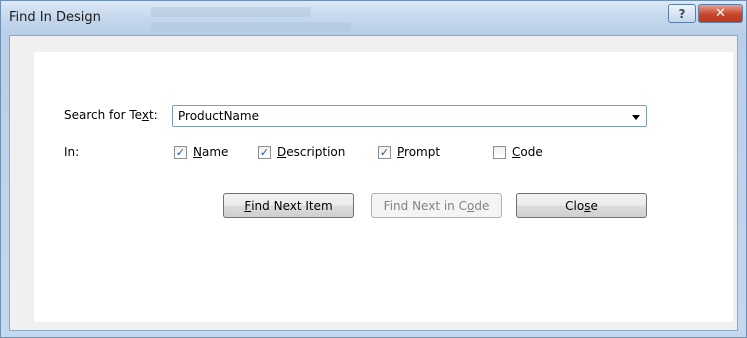 The width and height of the screenshot is (747, 338). Describe the element at coordinates (436, 205) in the screenshot. I see `find-next-in-code-button: Find Next in Co de` at that location.